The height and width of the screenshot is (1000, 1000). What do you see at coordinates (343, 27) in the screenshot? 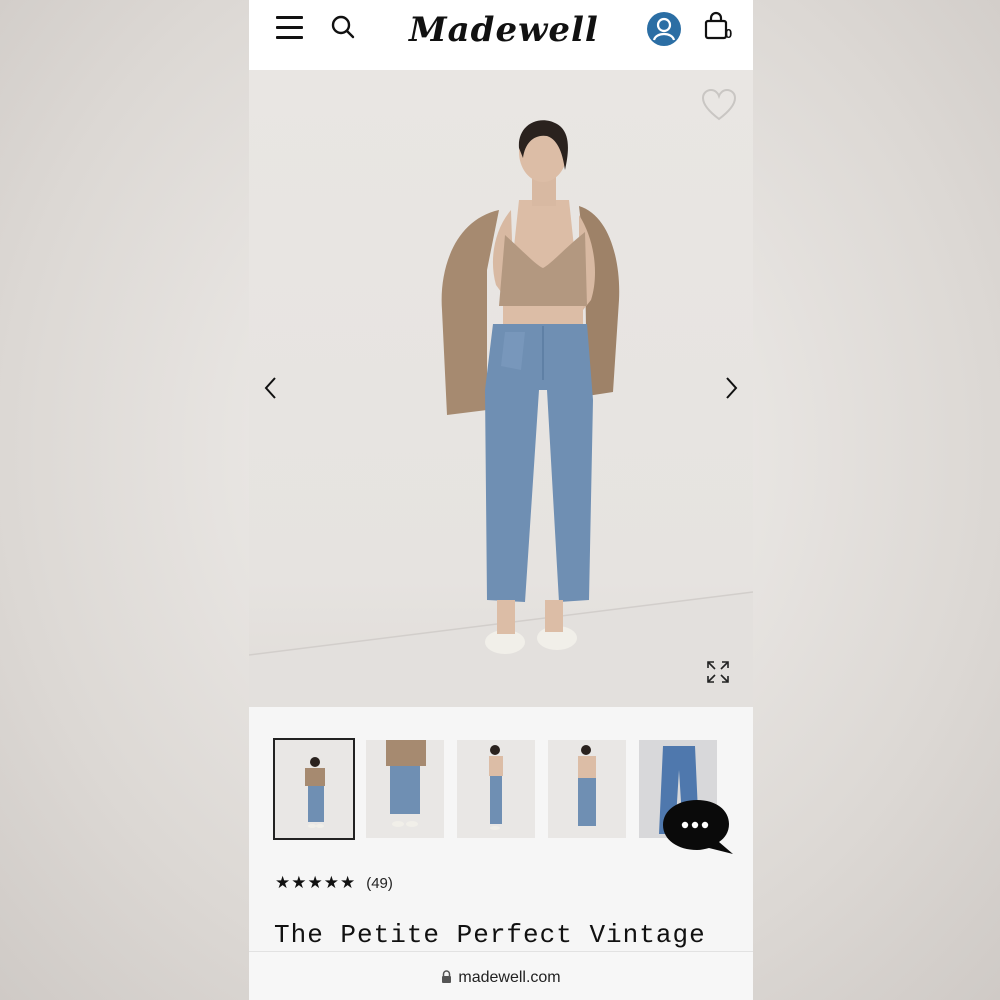
I see `search-icon` at bounding box center [343, 27].